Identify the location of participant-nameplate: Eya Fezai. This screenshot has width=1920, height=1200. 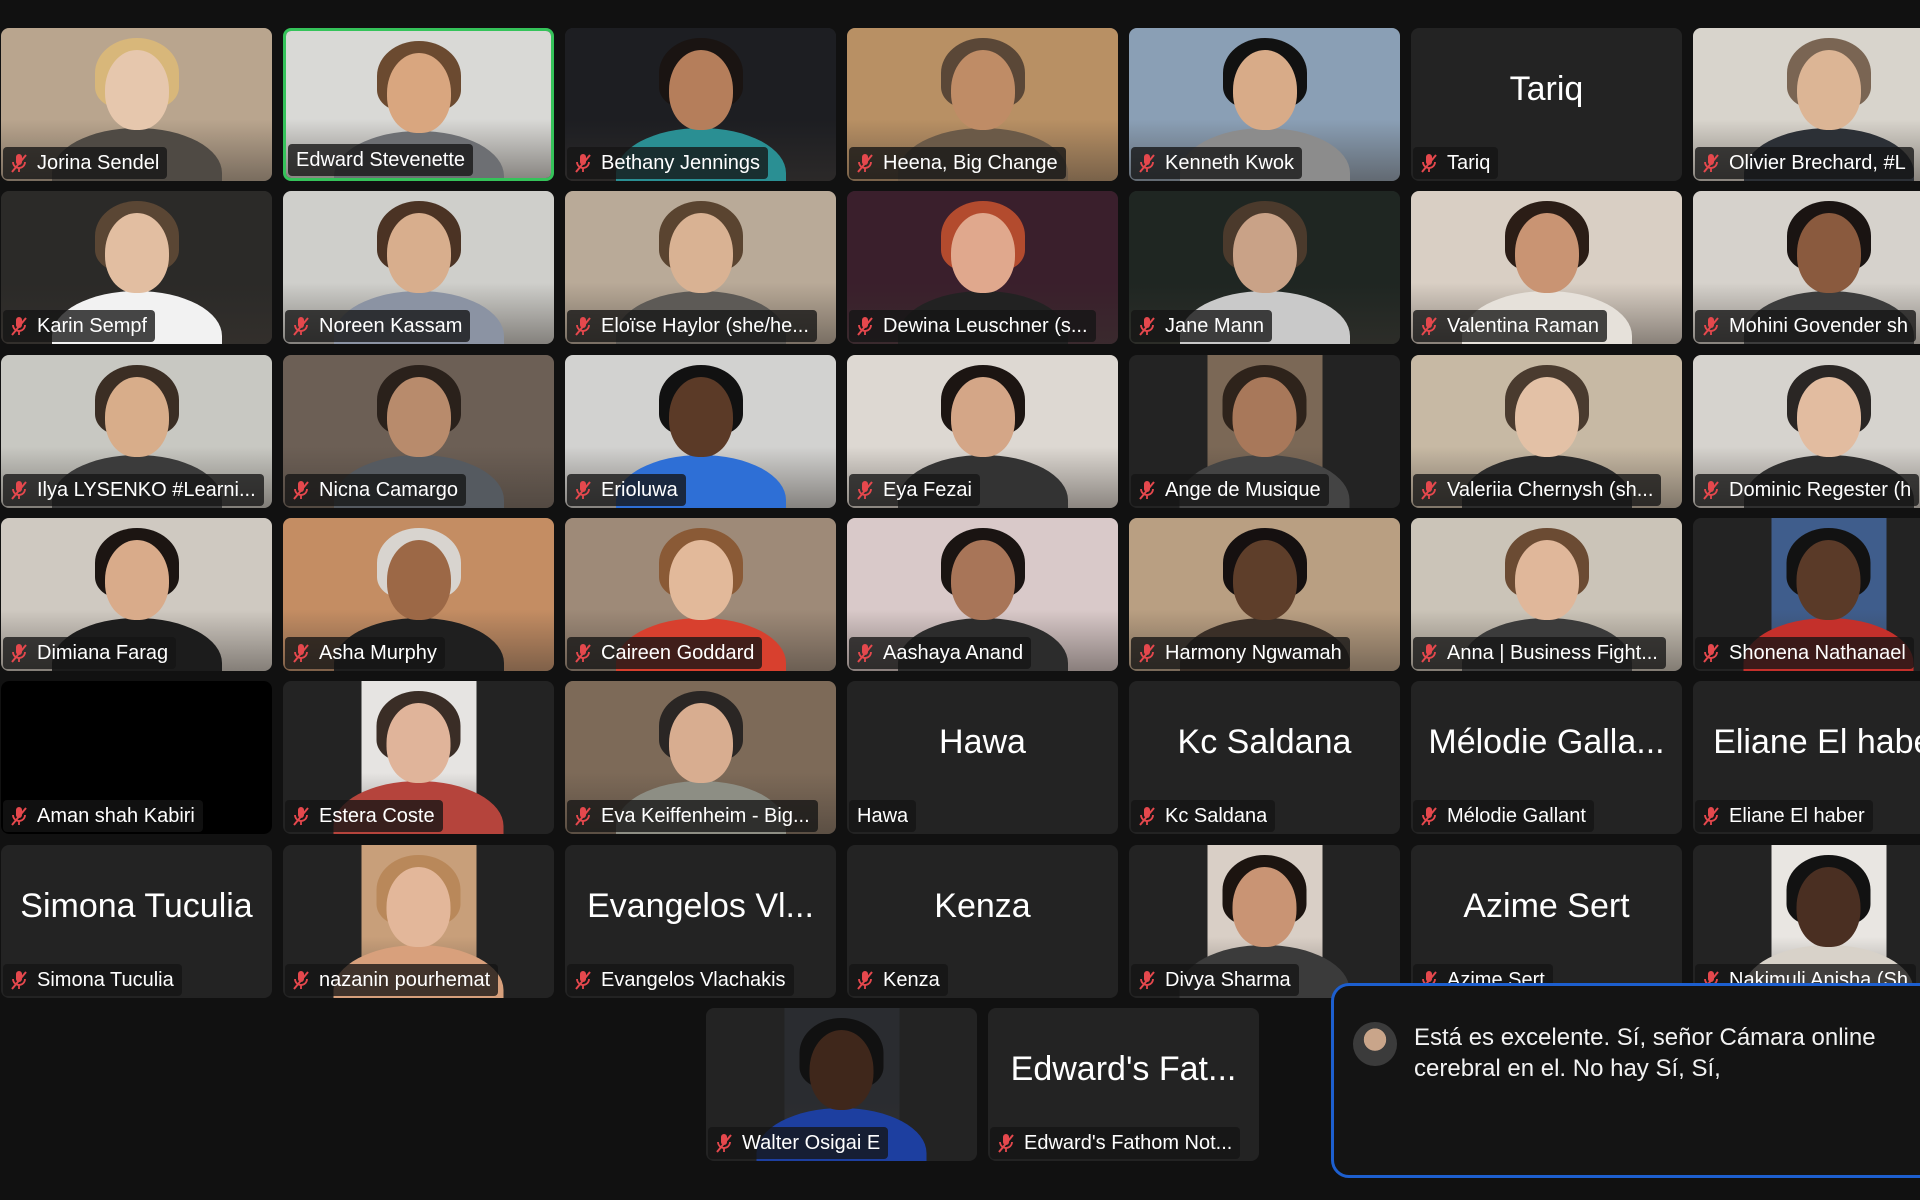
(914, 490).